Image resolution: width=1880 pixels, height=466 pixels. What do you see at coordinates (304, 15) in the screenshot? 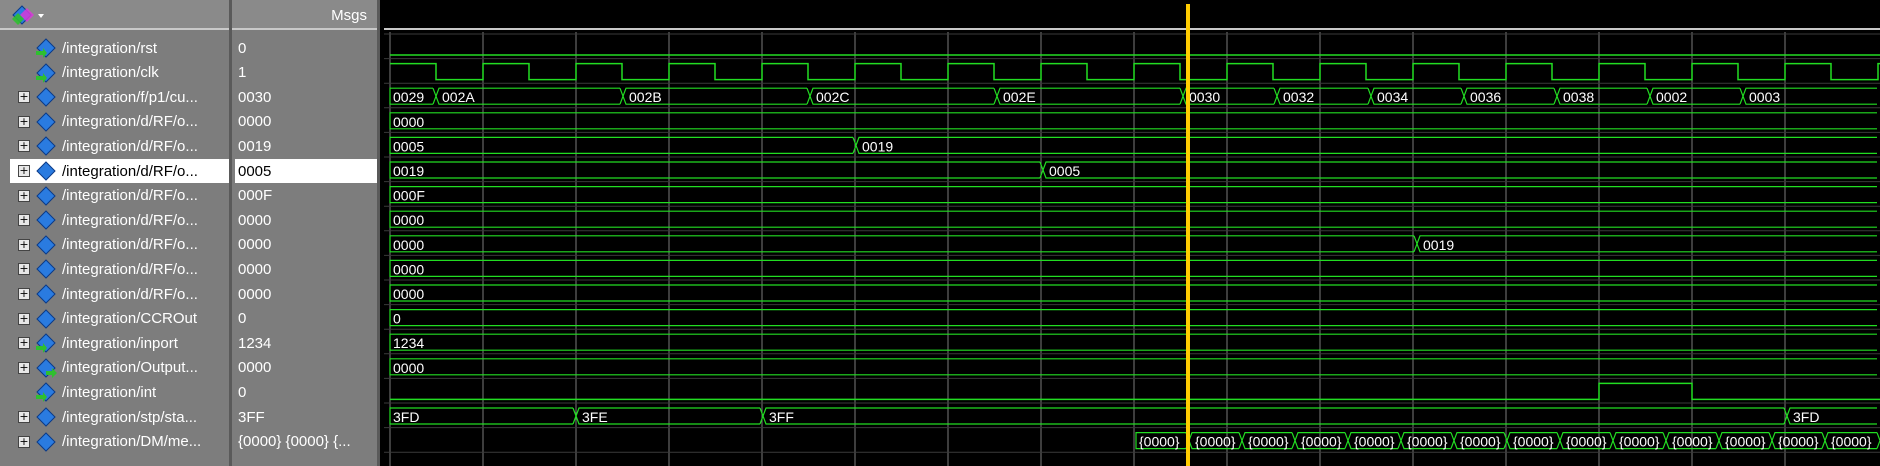
I see `values-header: Msgs` at bounding box center [304, 15].